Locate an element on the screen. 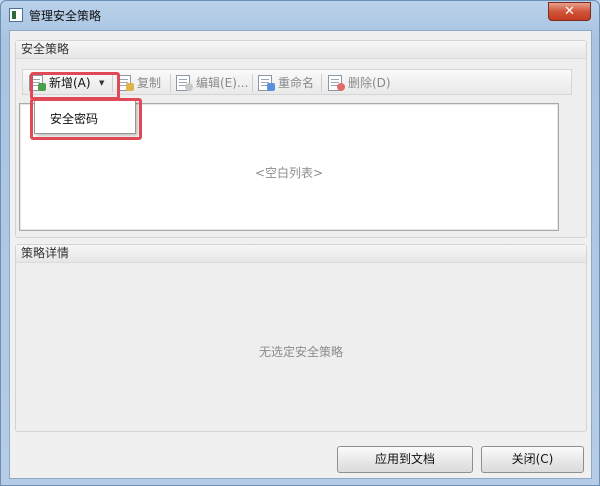 This screenshot has height=486, width=600. new-policy-label: 新增(A) is located at coordinates (70, 83).